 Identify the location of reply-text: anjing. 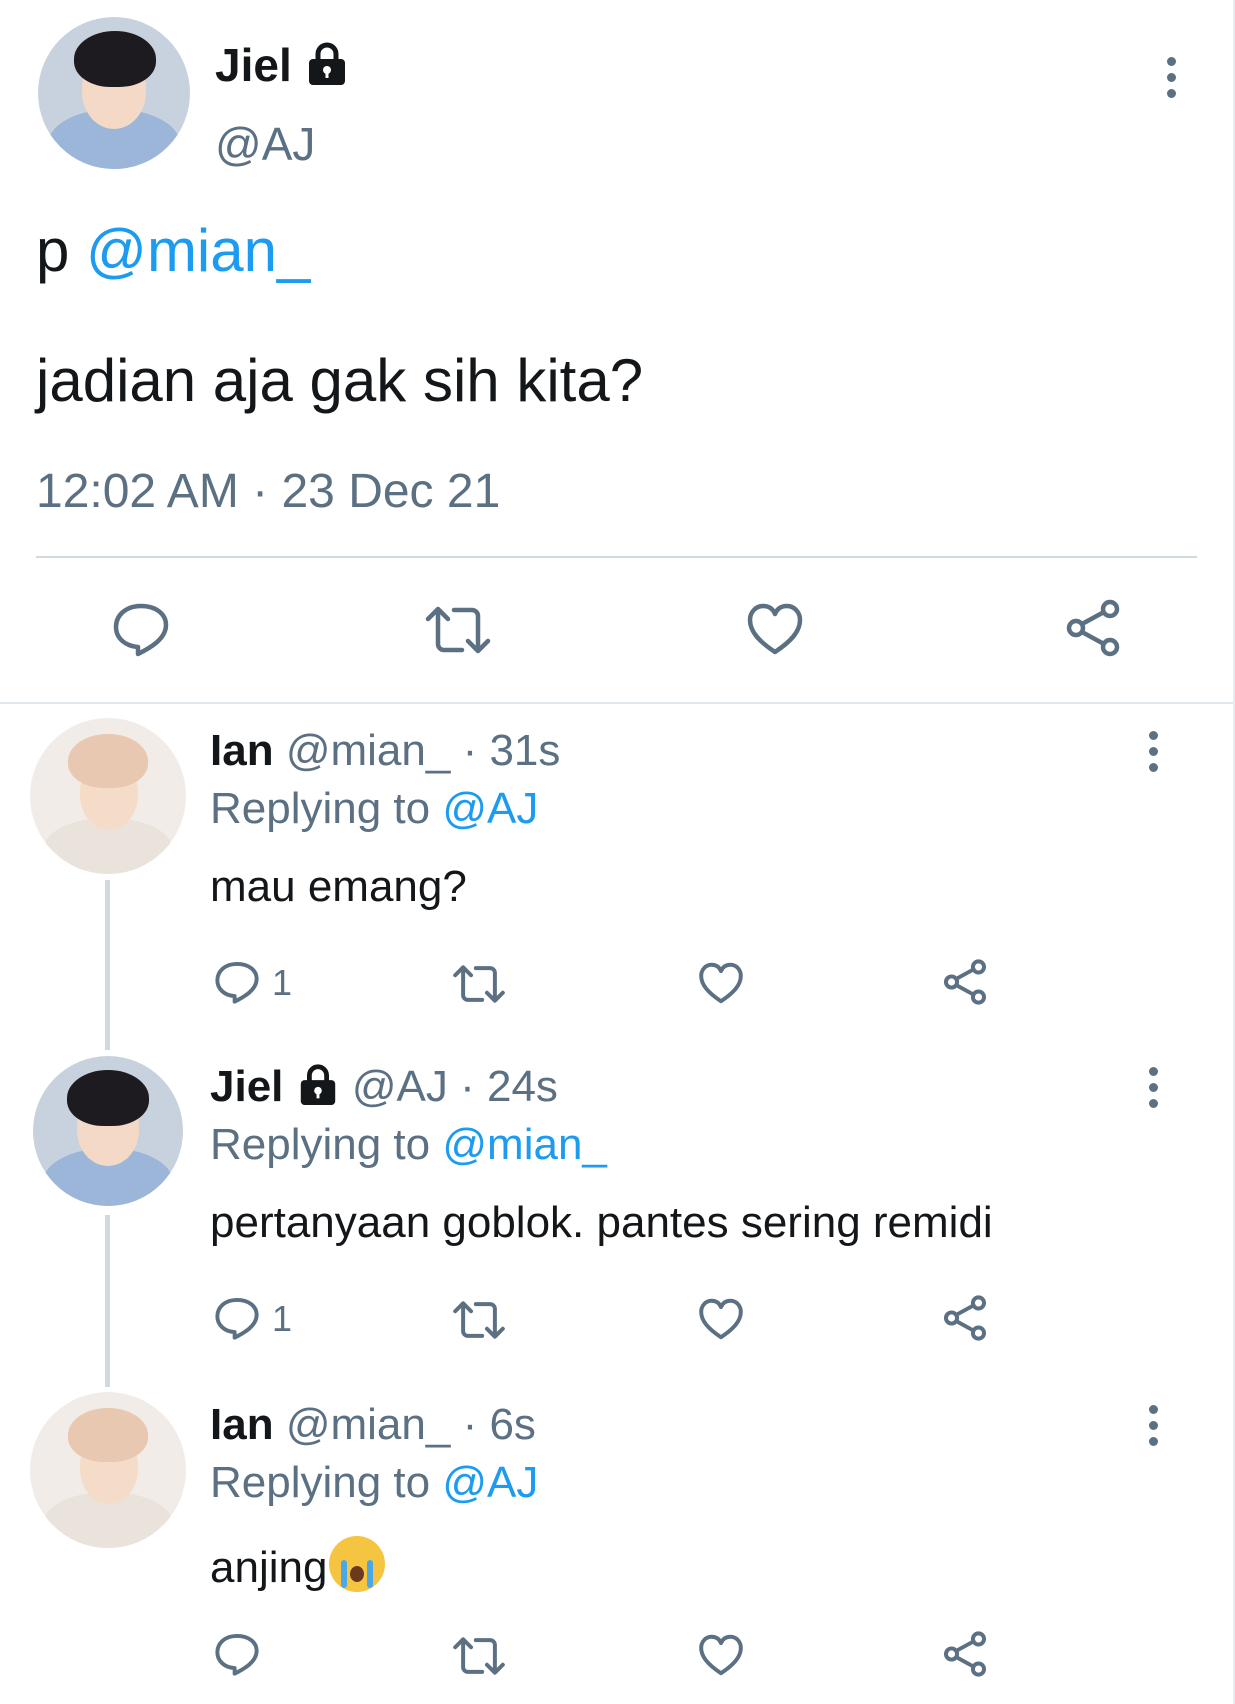
(298, 1564).